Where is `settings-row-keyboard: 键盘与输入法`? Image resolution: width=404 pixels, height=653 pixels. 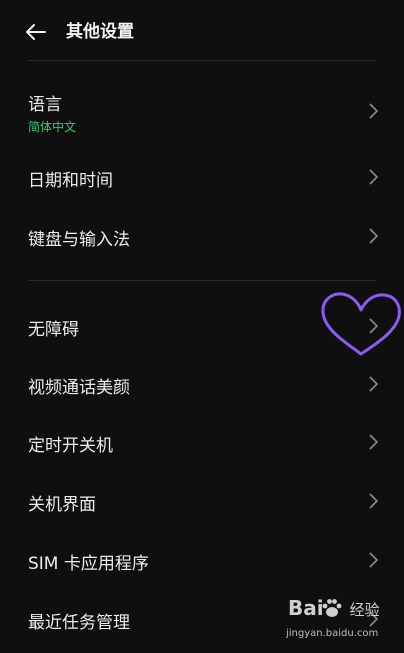 settings-row-keyboard: 键盘与输入法 is located at coordinates (202, 237).